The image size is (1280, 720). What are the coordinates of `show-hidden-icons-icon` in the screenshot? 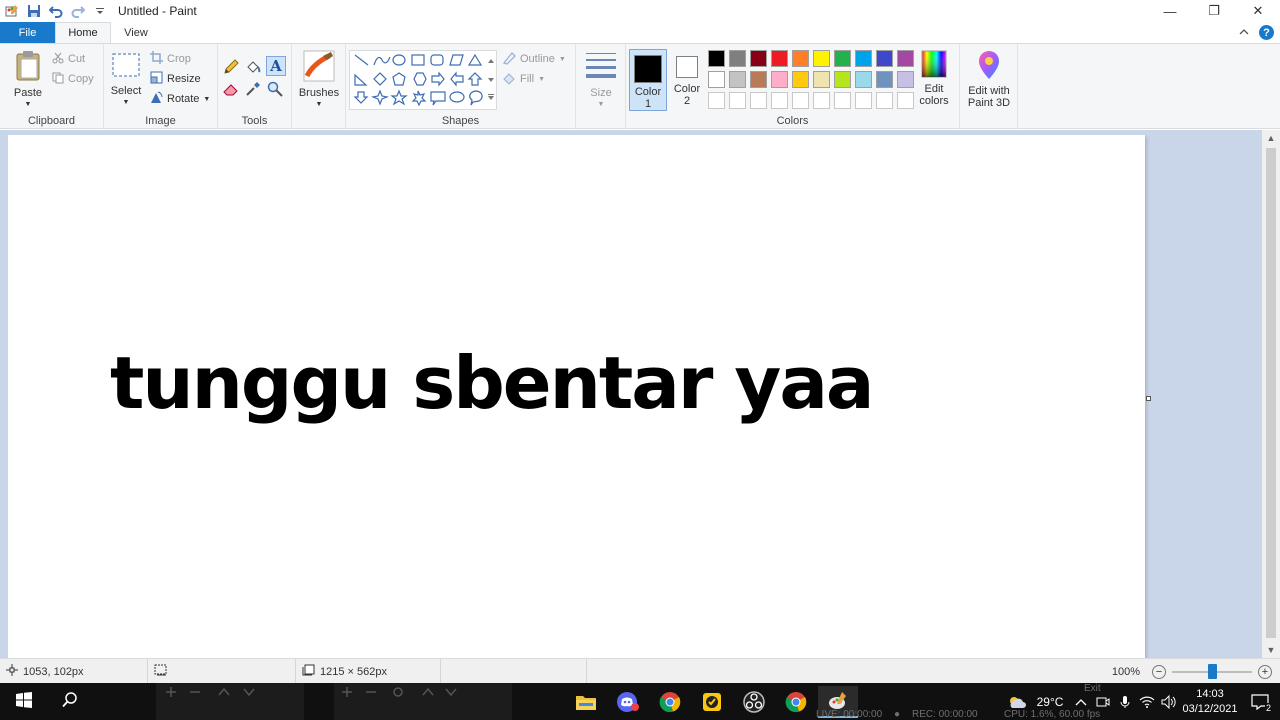 It's located at (1081, 701).